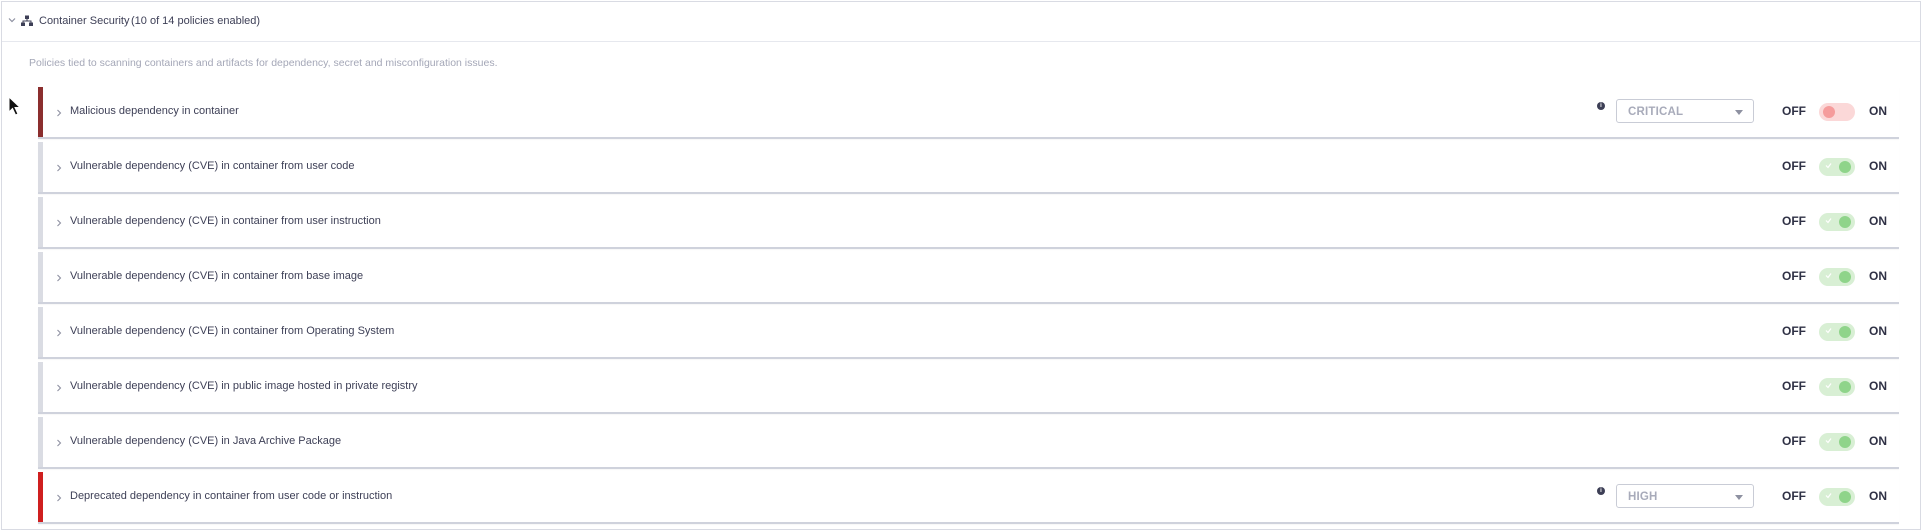 This screenshot has height=532, width=1924. I want to click on severity-value: HIGH, so click(1643, 497).